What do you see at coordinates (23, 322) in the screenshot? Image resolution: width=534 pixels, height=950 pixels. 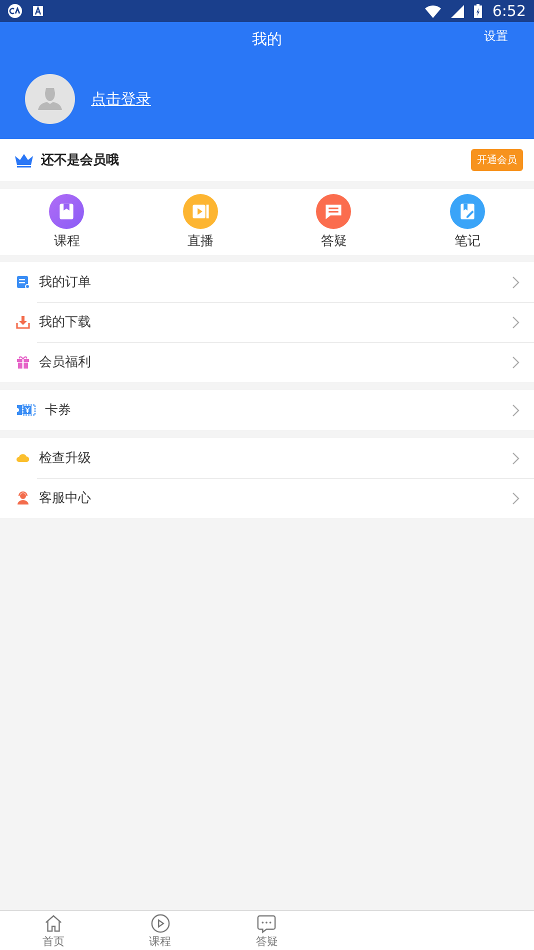 I see `download-icon` at bounding box center [23, 322].